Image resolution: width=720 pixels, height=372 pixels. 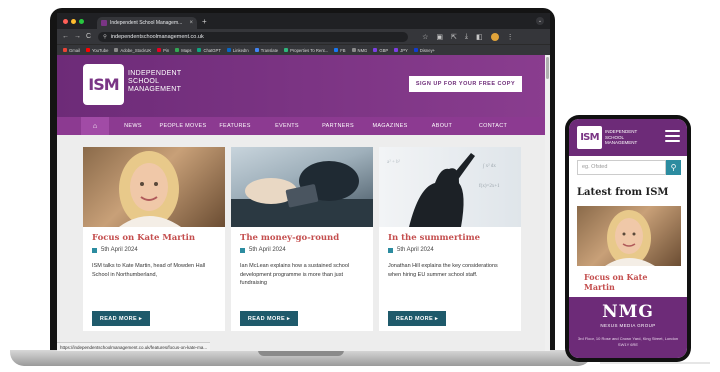 I want to click on site-favicon-icon, so click(x=104, y=23).